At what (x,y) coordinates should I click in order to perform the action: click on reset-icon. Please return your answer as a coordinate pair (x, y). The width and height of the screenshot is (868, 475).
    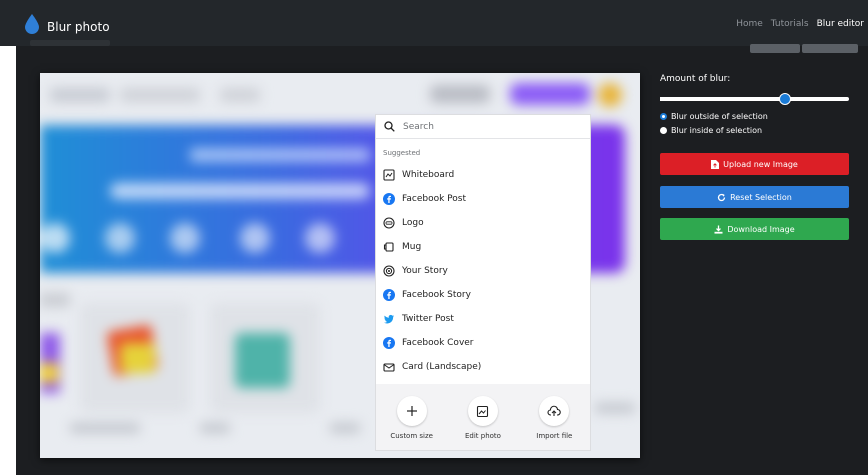
    Looking at the image, I should click on (721, 197).